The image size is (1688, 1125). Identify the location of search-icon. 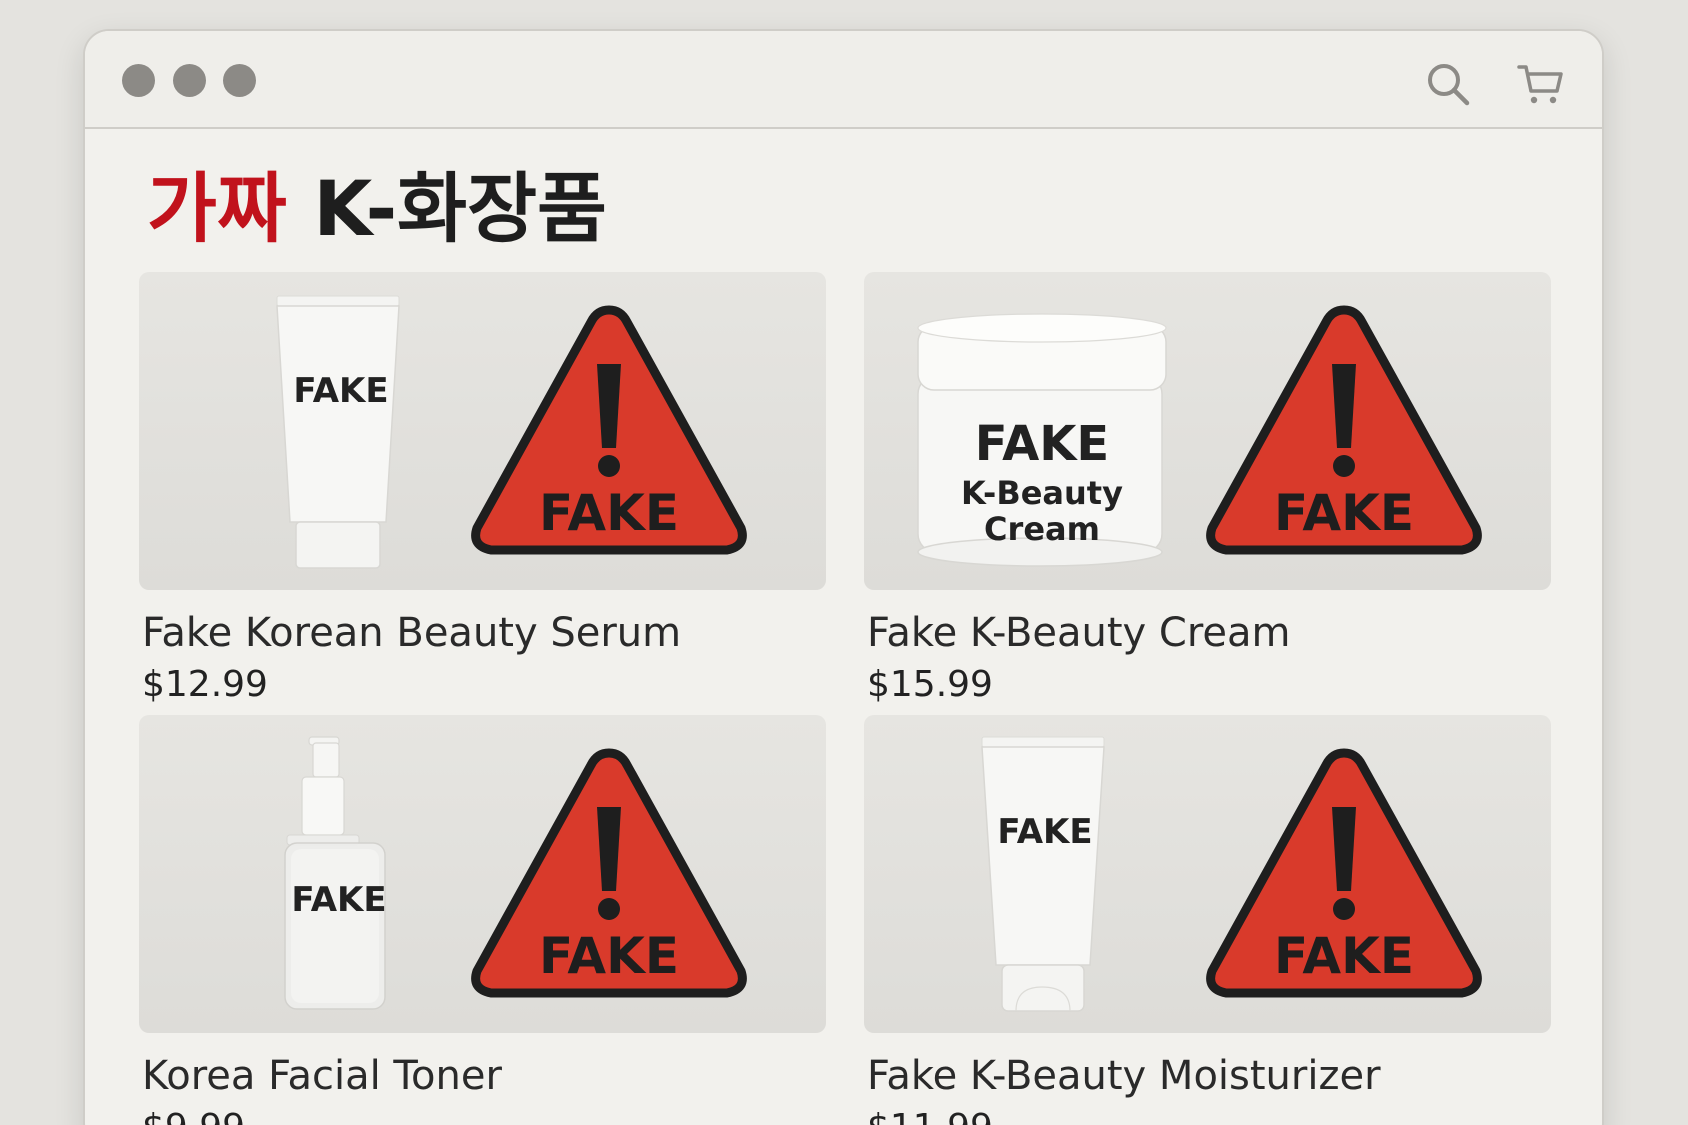
(1448, 84).